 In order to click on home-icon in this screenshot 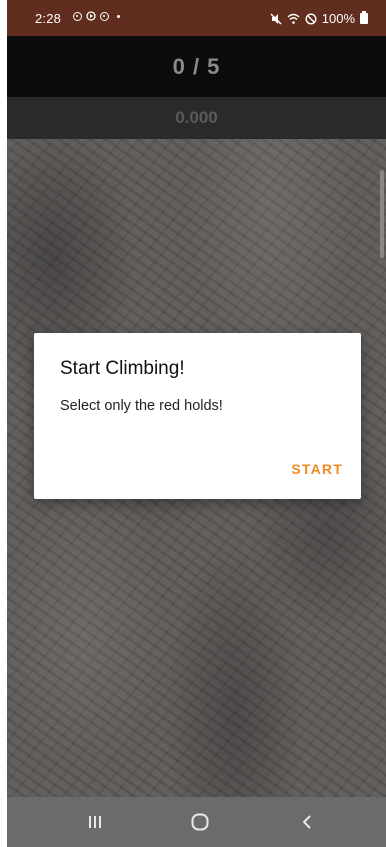, I will do `click(200, 822)`.